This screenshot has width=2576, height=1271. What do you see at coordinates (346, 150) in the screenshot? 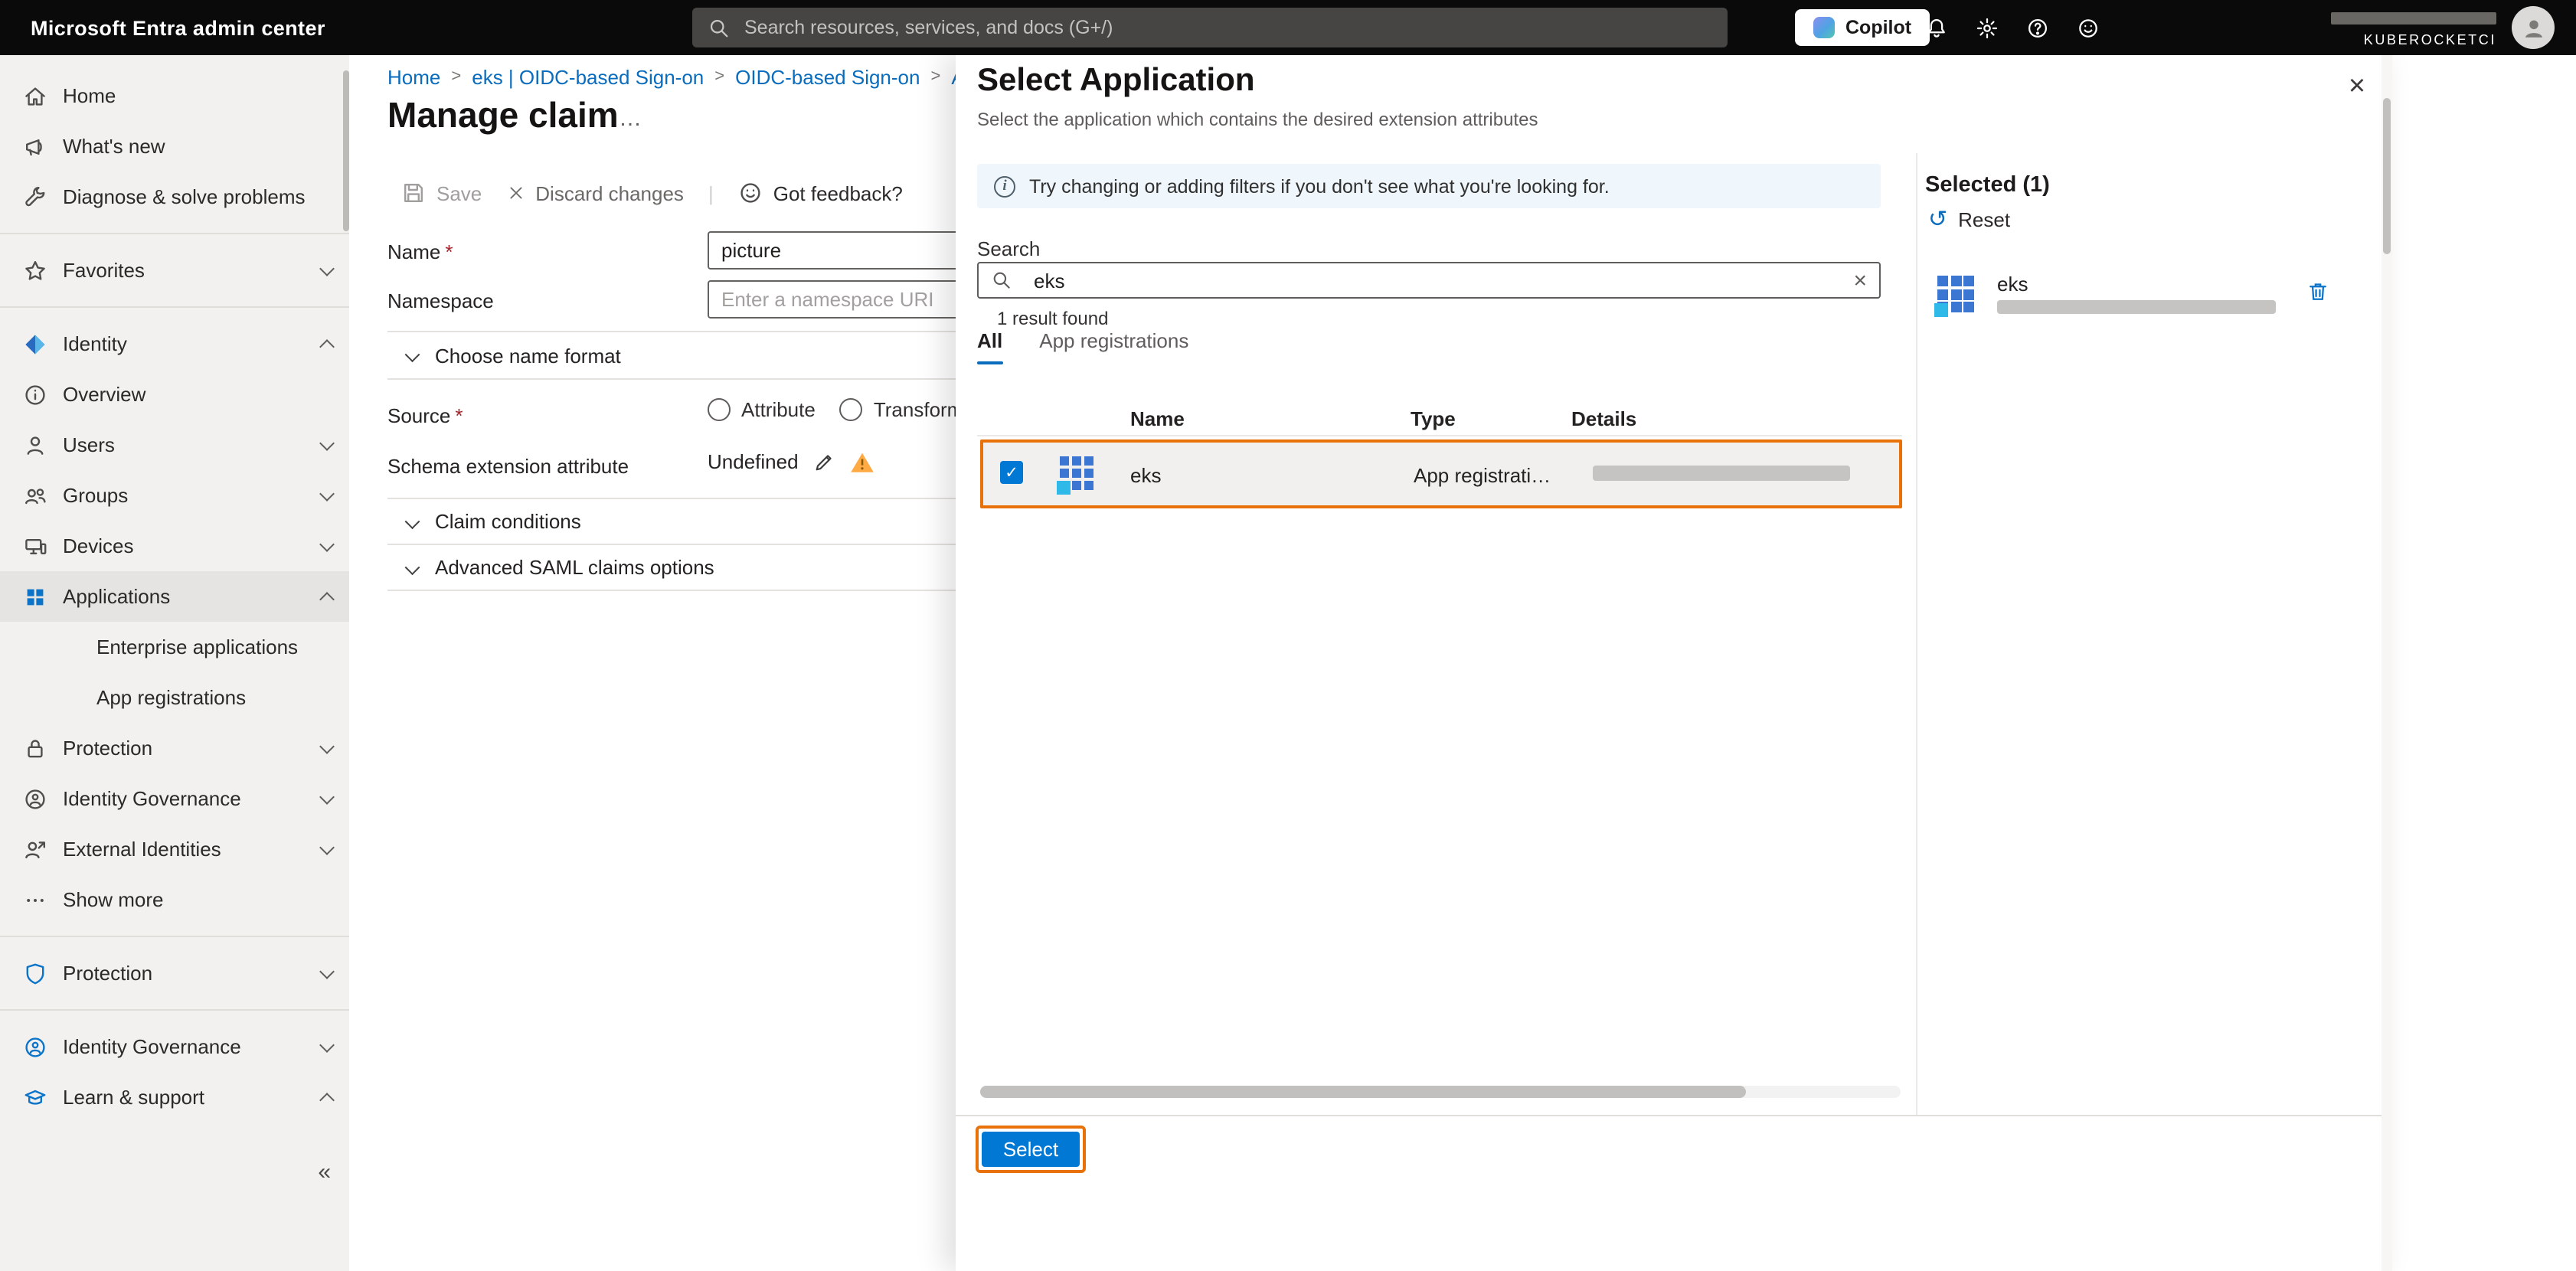
I see `sidebar-scrollbar-thumb` at bounding box center [346, 150].